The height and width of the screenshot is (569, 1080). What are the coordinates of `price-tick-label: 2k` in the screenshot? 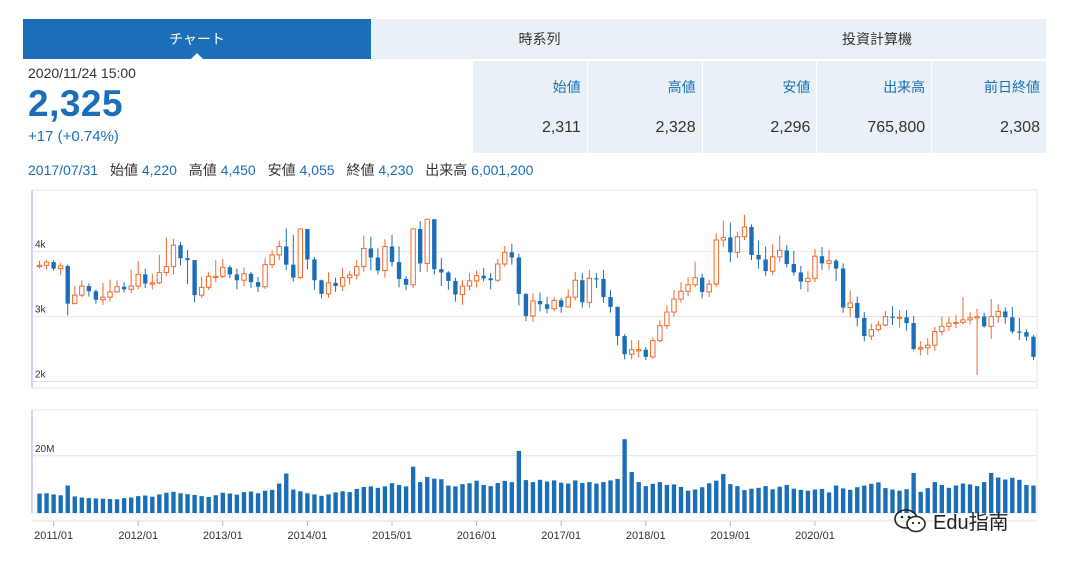 It's located at (41, 375).